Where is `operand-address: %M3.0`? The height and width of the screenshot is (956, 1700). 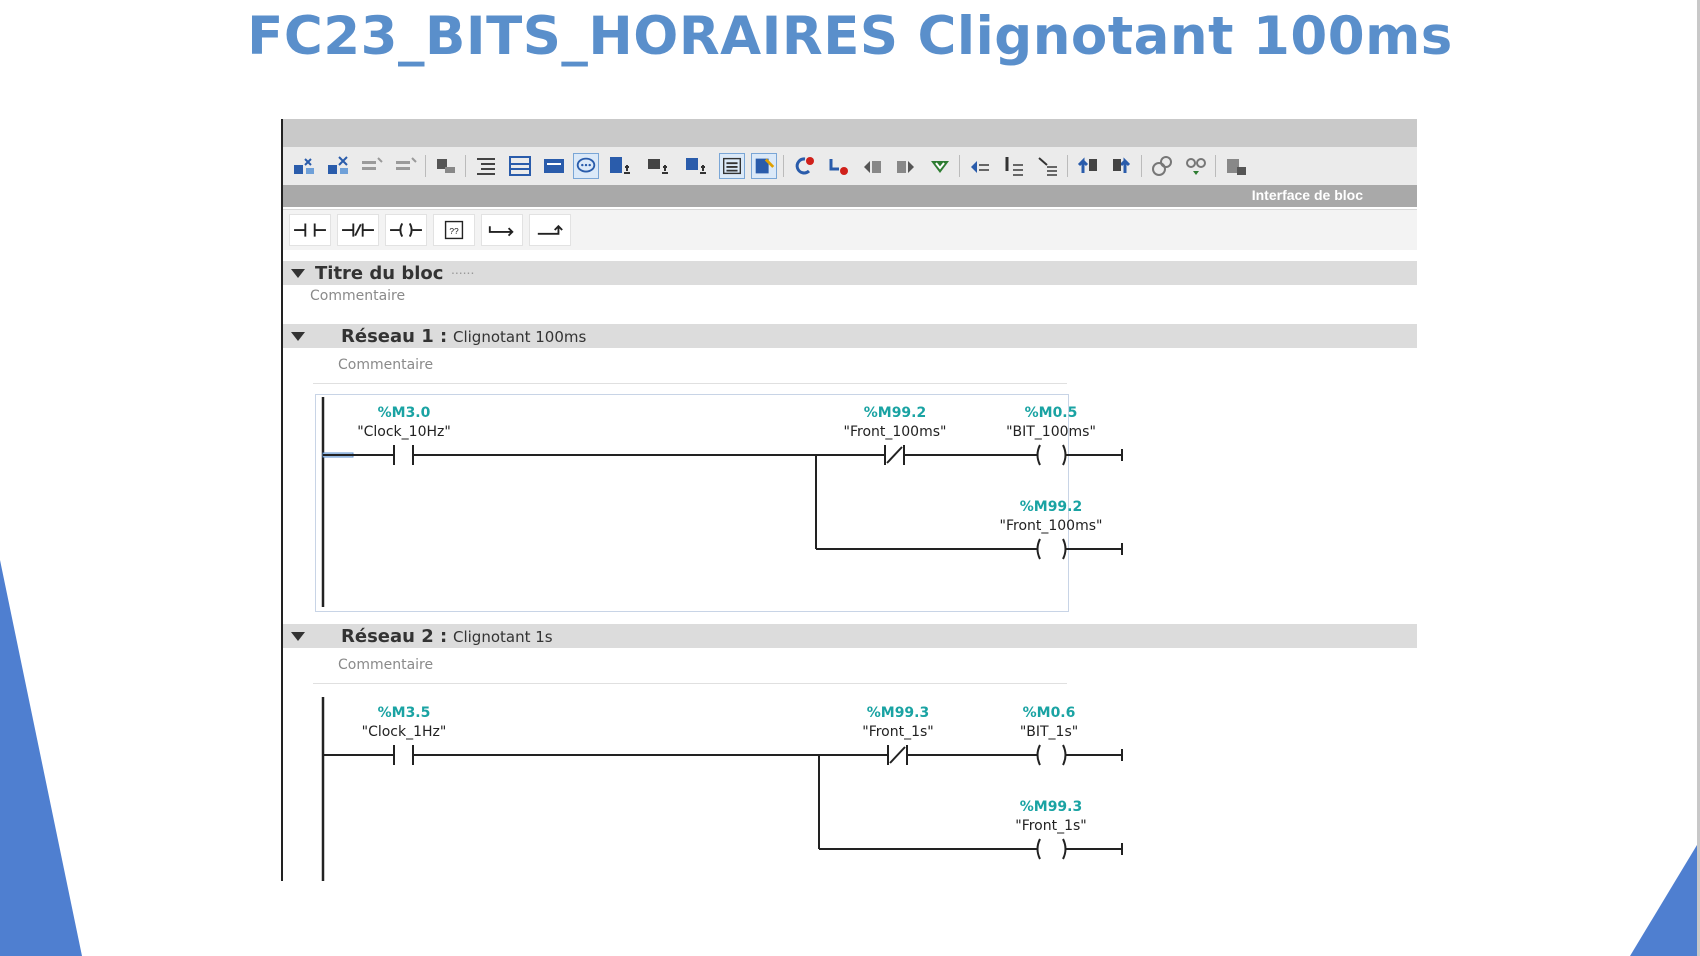 operand-address: %M3.0 is located at coordinates (404, 413).